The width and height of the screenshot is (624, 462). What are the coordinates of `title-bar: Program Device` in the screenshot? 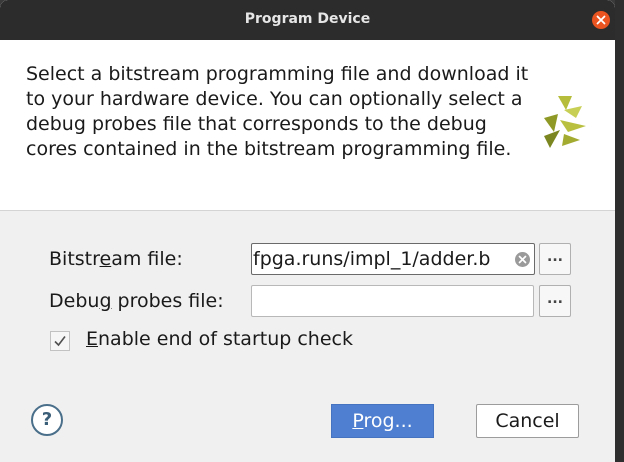 It's located at (307, 20).